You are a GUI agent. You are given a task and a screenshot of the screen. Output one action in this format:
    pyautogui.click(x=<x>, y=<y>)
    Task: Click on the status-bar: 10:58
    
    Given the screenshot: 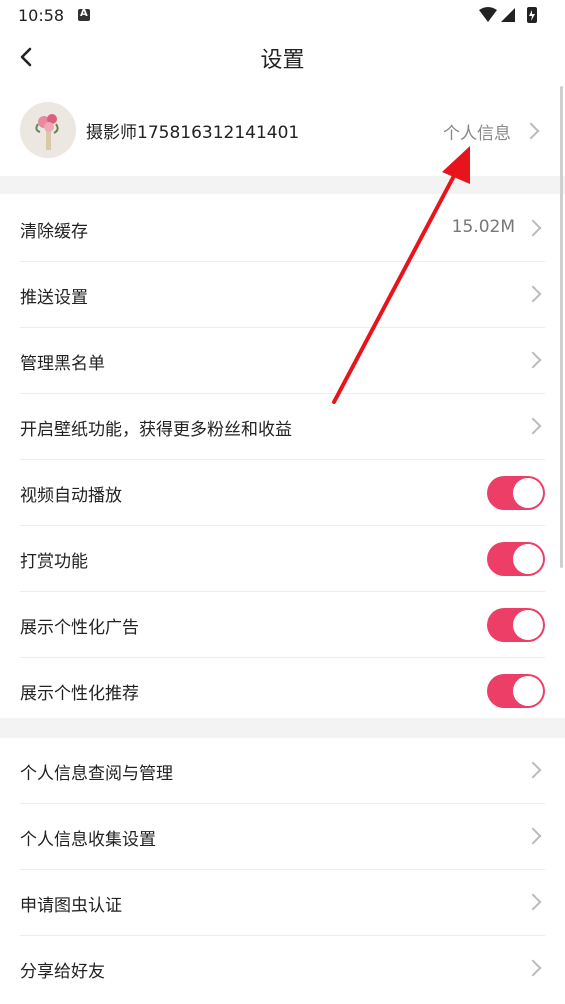 What is the action you would take?
    pyautogui.click(x=282, y=16)
    